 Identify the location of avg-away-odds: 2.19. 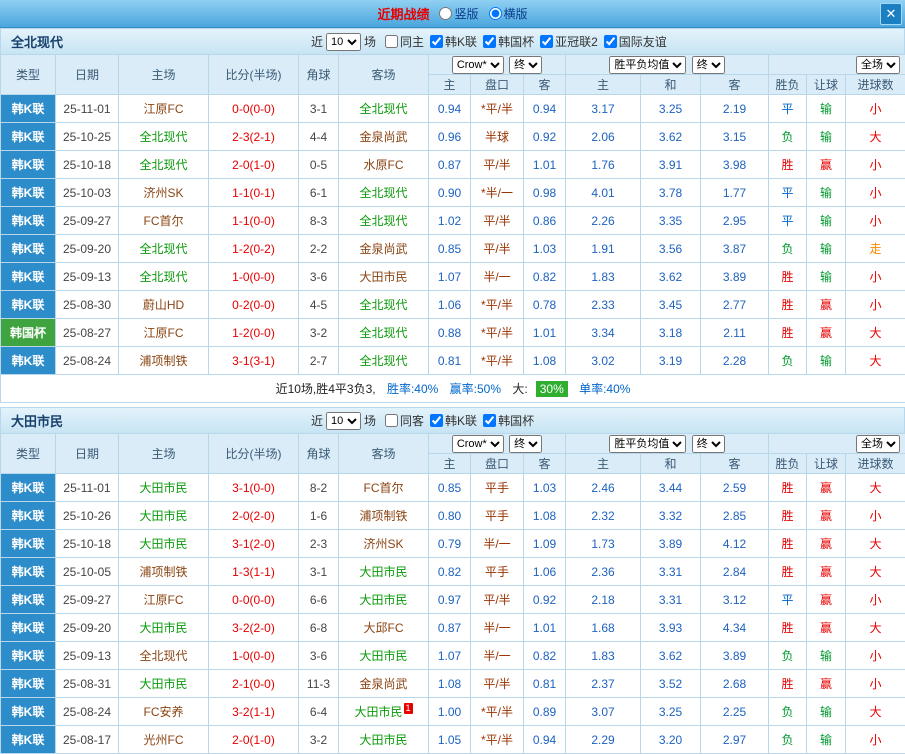
(735, 109).